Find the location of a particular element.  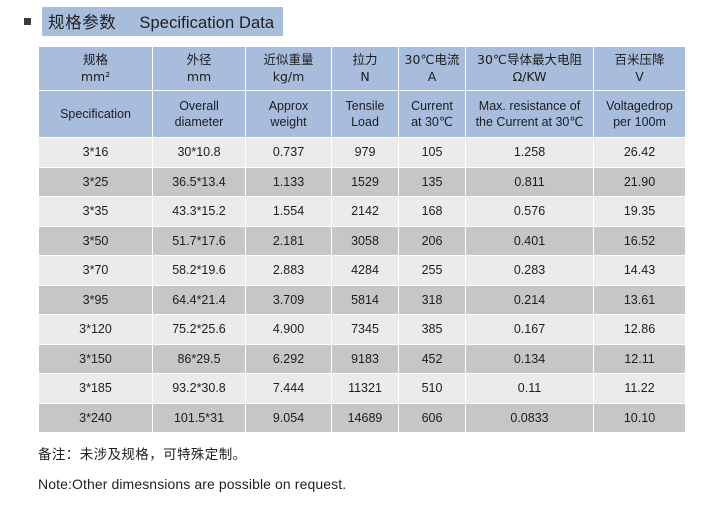

cell-approx-weight: 2.181 is located at coordinates (288, 240).